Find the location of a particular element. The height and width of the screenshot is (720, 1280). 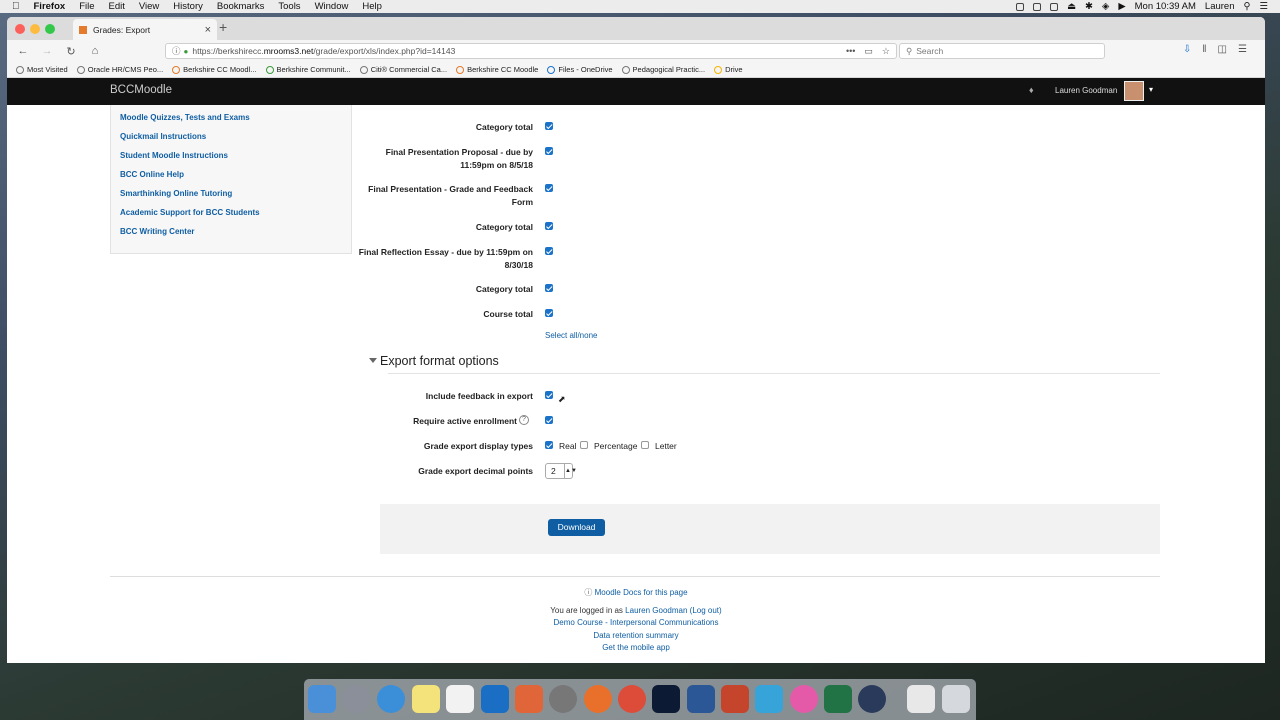

menu-file: File is located at coordinates (86, 6).